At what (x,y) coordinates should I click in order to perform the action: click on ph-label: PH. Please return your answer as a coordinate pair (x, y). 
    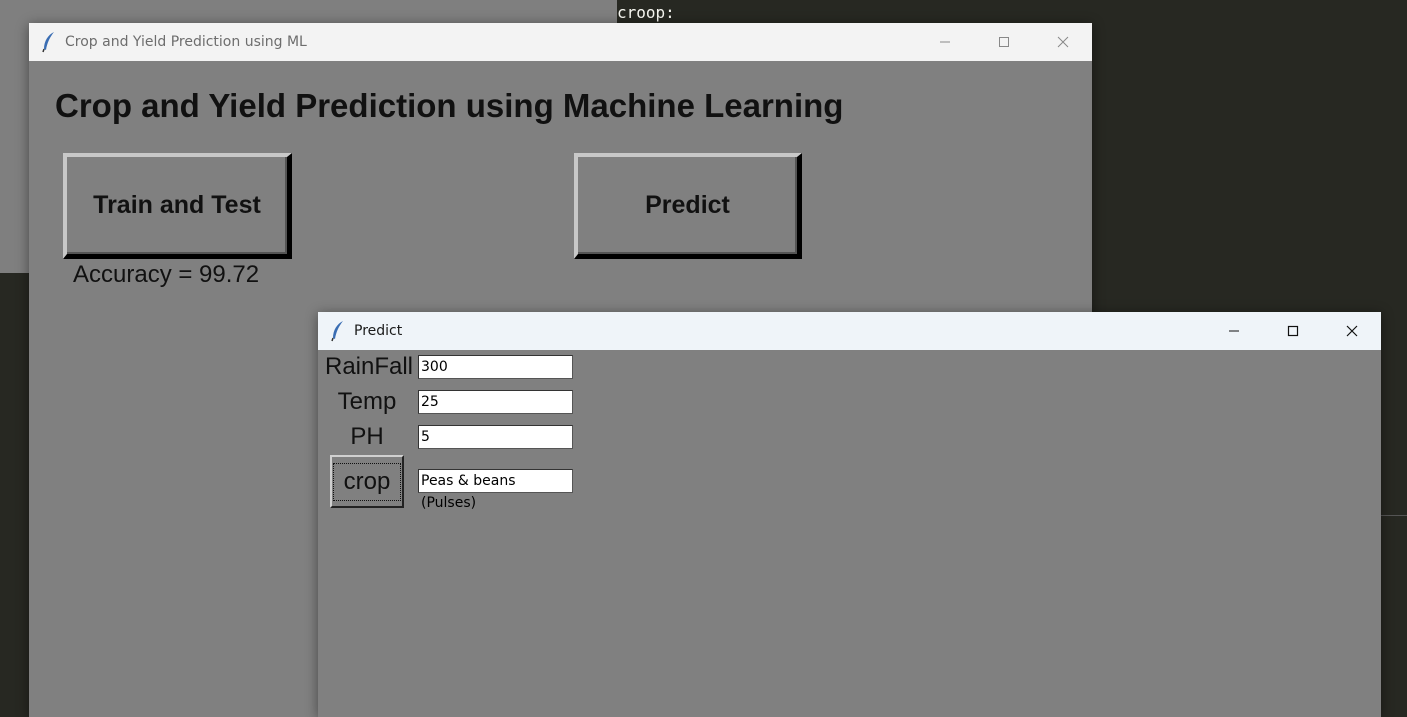
    Looking at the image, I should click on (367, 436).